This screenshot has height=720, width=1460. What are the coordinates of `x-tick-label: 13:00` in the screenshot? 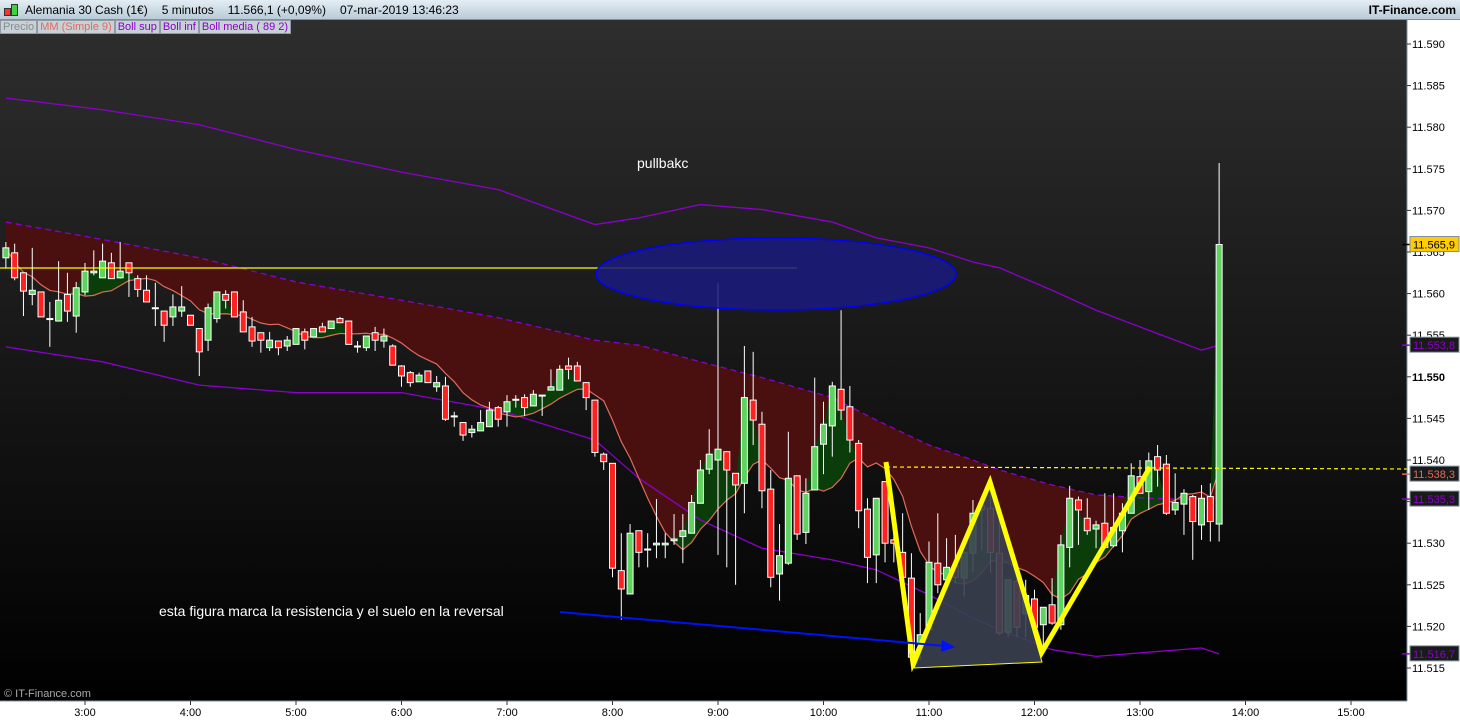 It's located at (1140, 713).